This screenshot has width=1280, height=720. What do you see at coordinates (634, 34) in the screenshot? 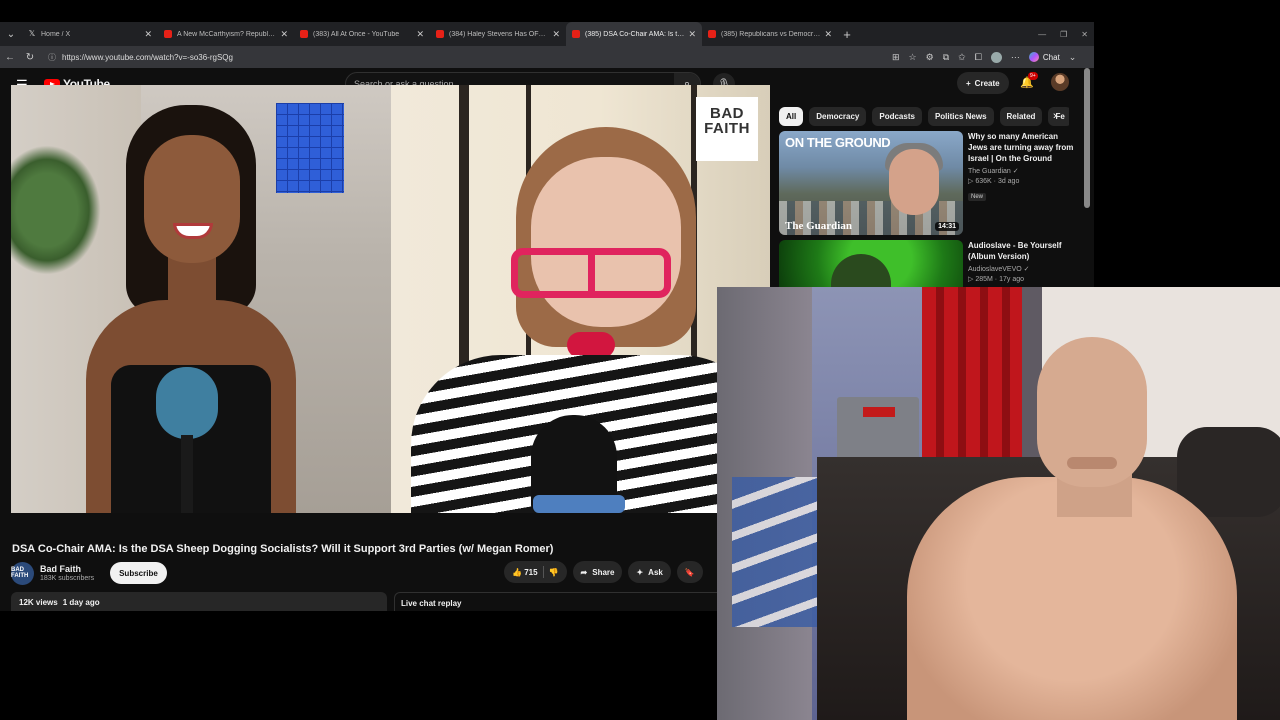
I see `tab-dsa-co-chair: (385) DSA Co-Chair AMA: Is the D ✕` at bounding box center [634, 34].